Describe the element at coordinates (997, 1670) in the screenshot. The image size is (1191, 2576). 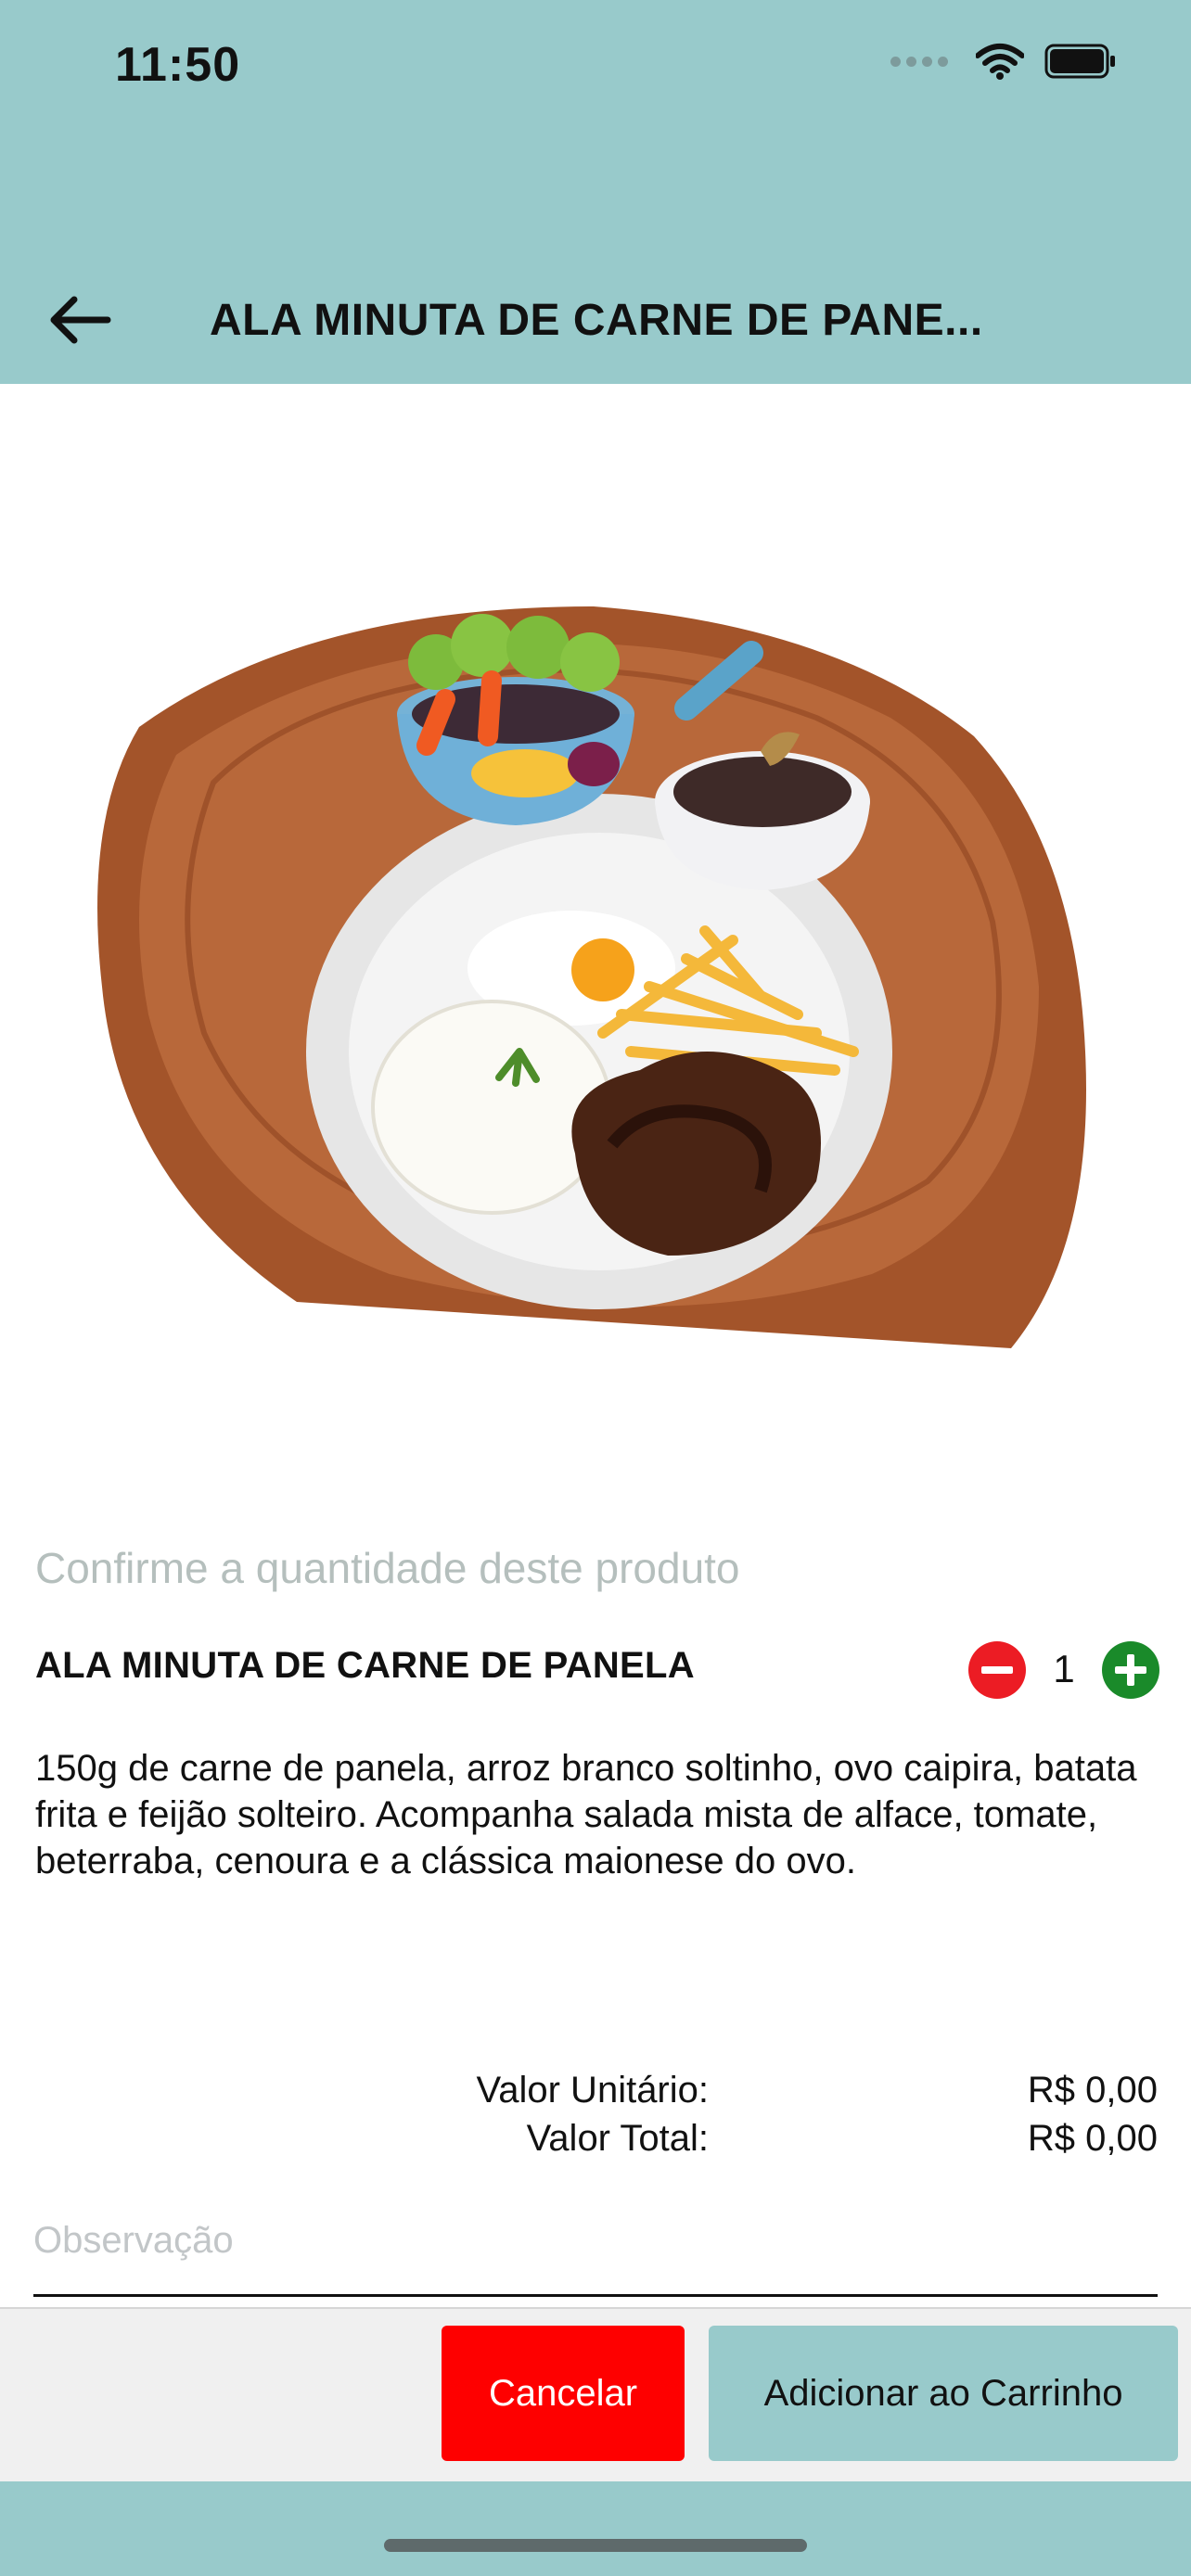
I see `decrease-quantity-button` at that location.